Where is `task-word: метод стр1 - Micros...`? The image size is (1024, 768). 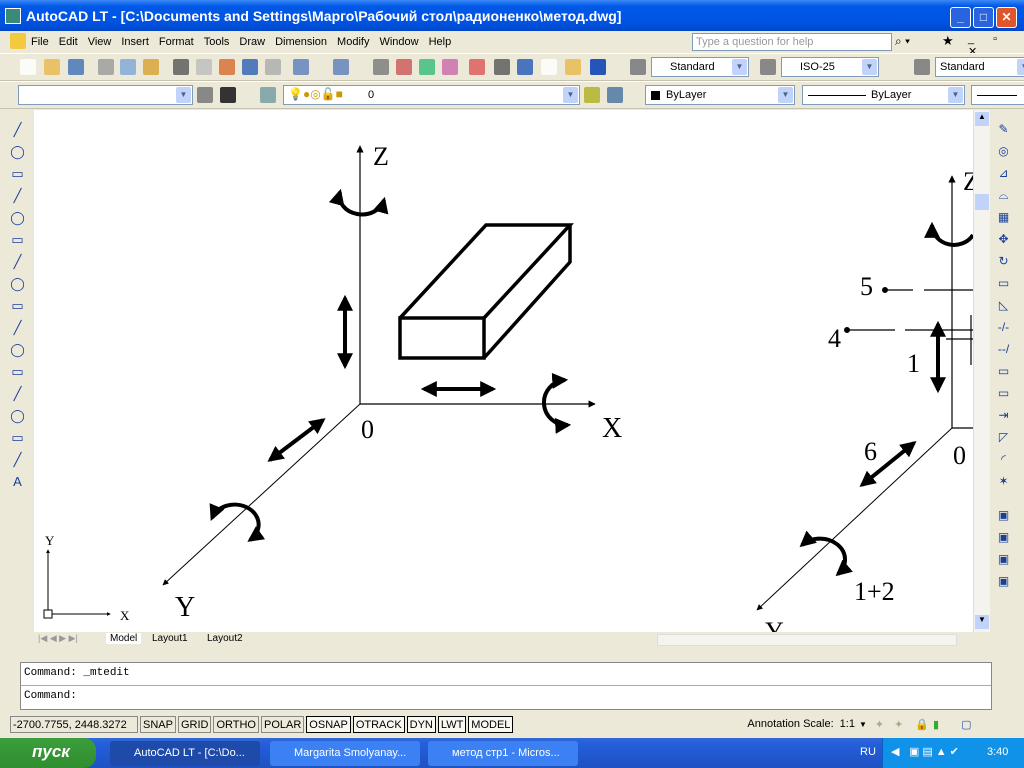 task-word: метод стр1 - Micros... is located at coordinates (503, 753).